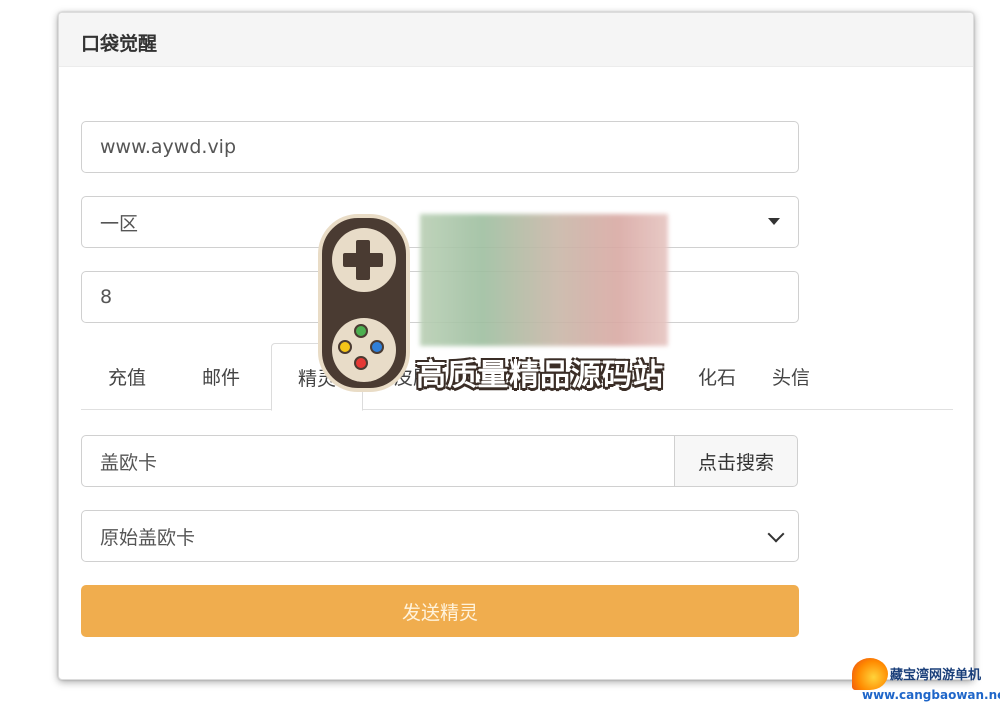 The image size is (1000, 711). I want to click on search-input-value: 盖欧卡, so click(129, 462).